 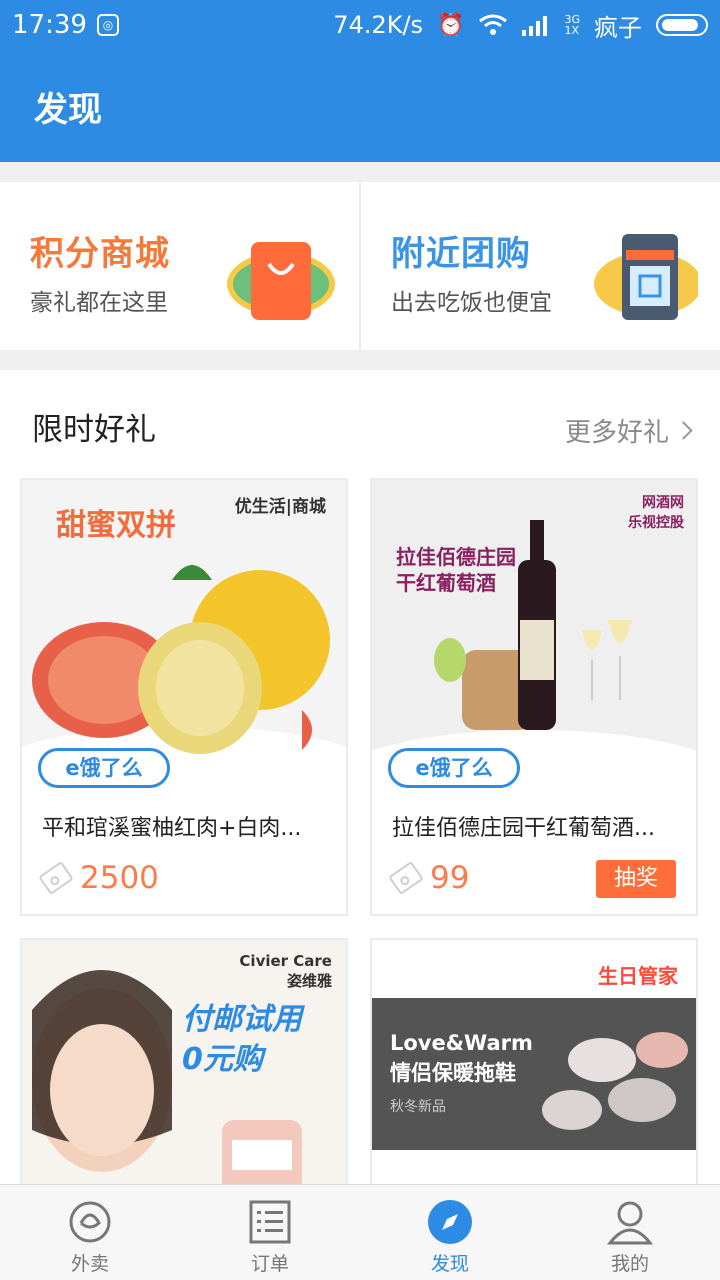 What do you see at coordinates (418, 1107) in the screenshot?
I see `image-subline: 秋冬新品` at bounding box center [418, 1107].